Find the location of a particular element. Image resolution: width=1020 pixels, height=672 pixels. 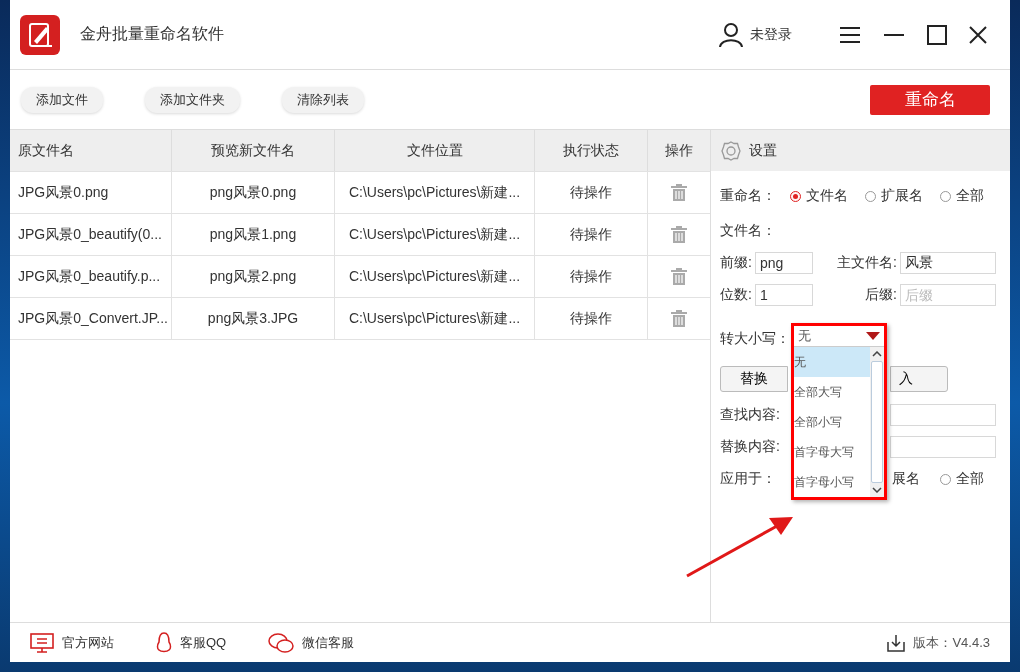

replace-button: 替换 is located at coordinates (754, 379).